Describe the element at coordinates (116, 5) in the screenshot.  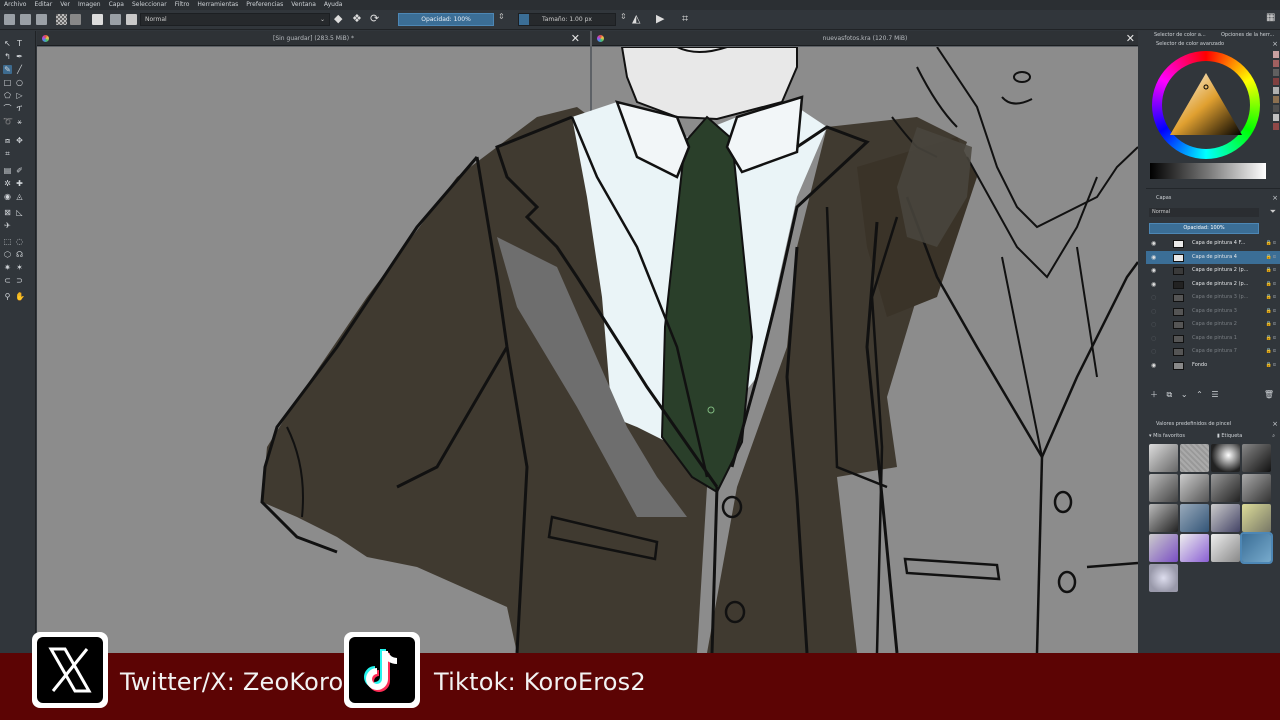
I see `menu-capa: Capa` at that location.